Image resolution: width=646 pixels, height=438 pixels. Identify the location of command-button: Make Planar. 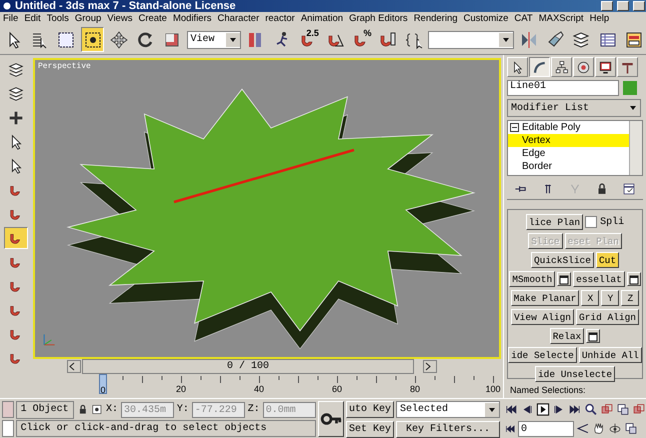
(545, 298).